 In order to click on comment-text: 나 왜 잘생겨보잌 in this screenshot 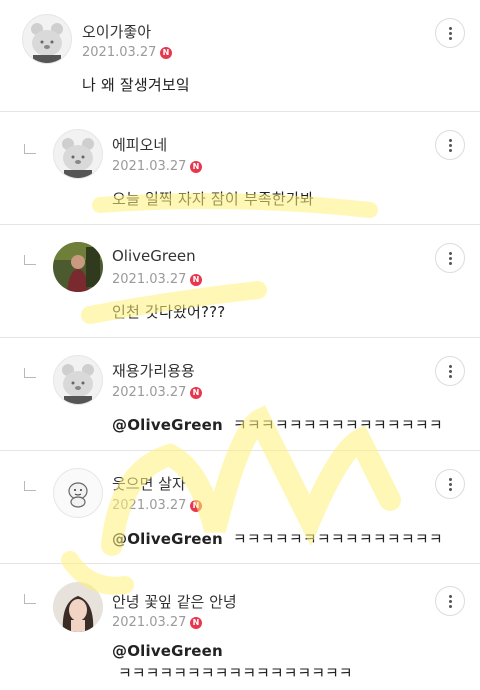, I will do `click(136, 85)`.